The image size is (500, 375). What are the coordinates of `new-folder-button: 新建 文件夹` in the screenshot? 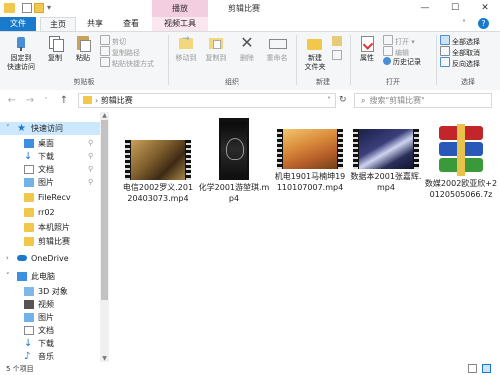 It's located at (315, 53).